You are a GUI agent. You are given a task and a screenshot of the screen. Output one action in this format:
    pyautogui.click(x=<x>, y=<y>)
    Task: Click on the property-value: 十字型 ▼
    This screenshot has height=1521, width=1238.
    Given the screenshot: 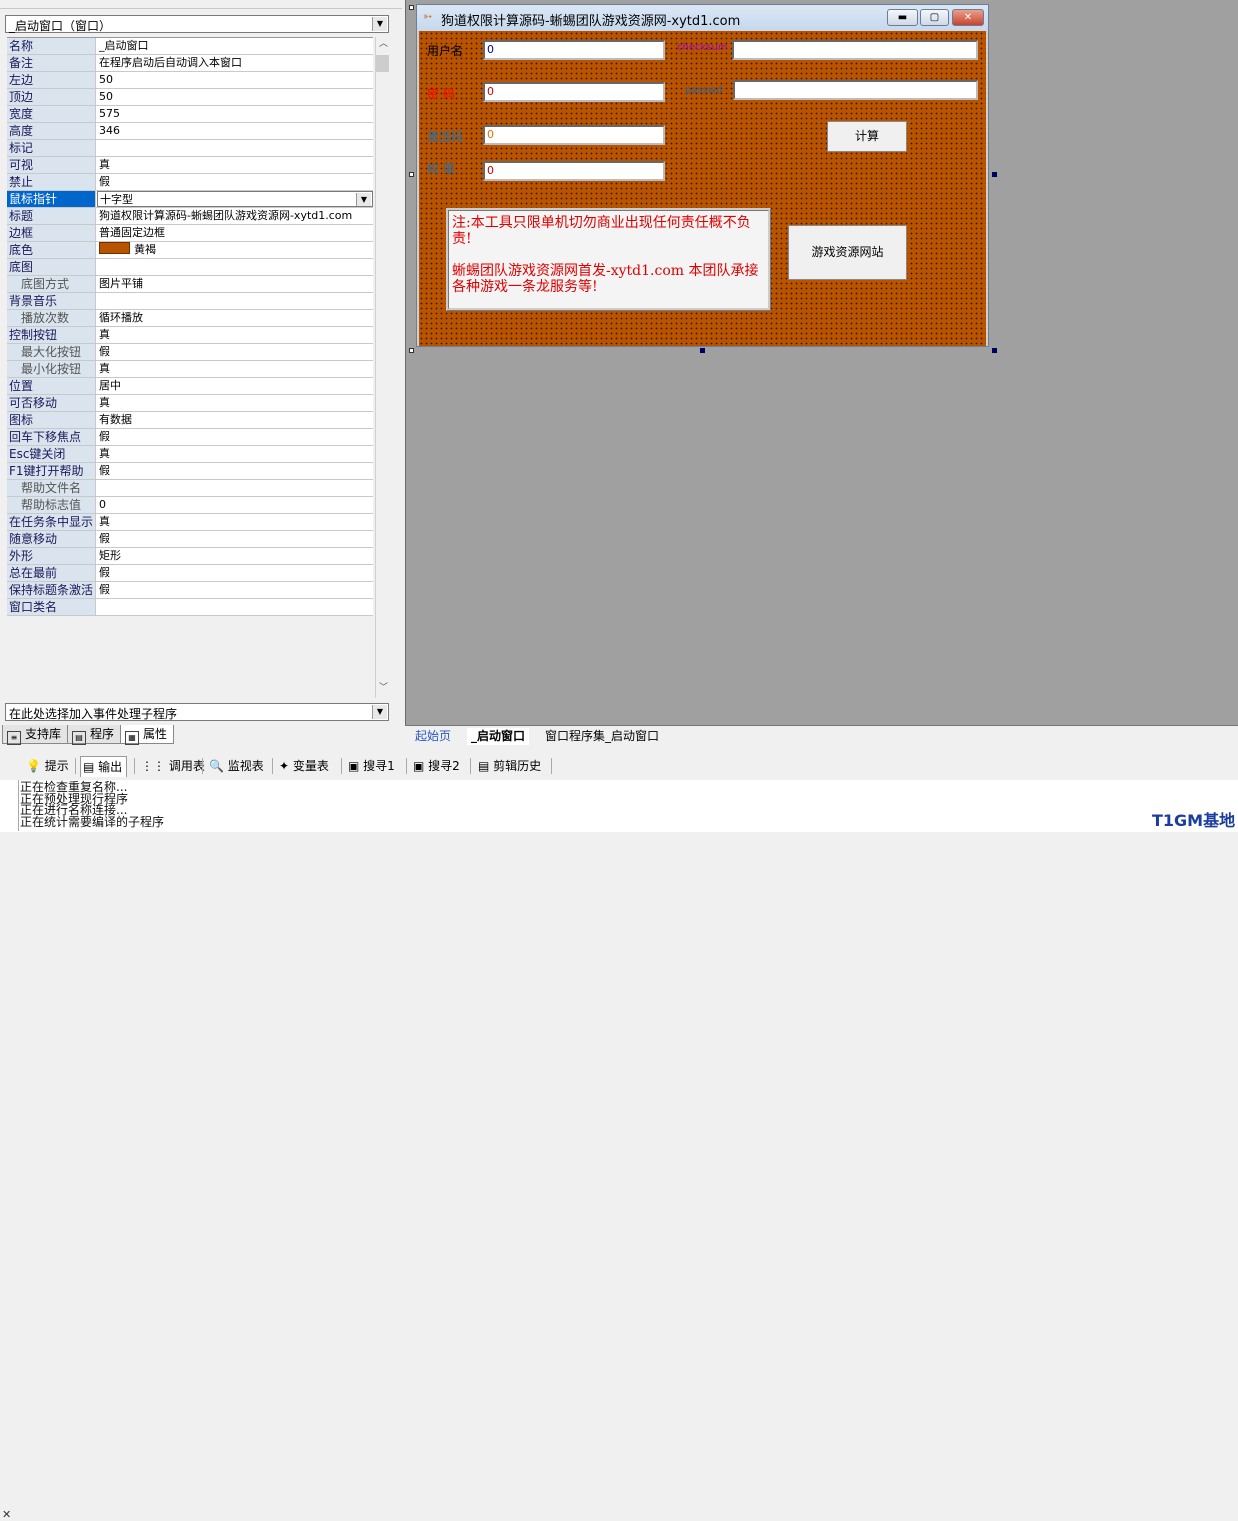 What is the action you would take?
    pyautogui.click(x=235, y=199)
    